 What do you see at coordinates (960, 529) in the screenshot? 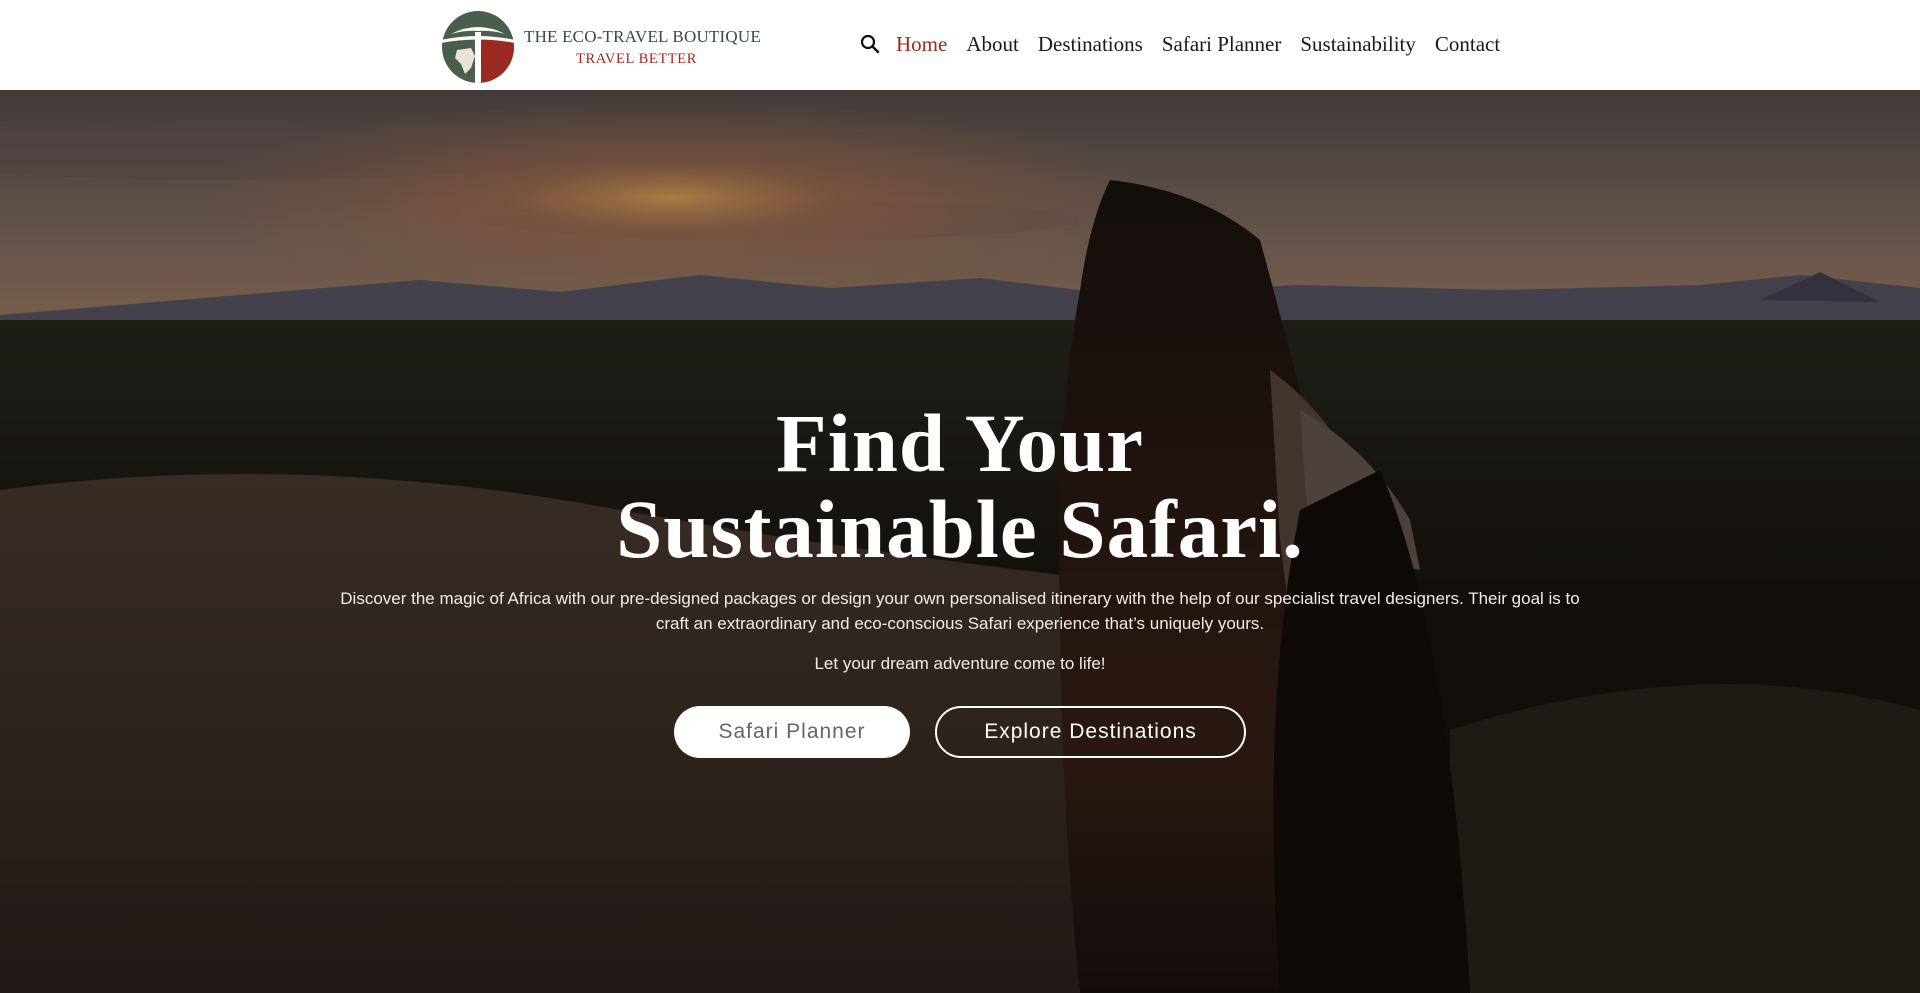
I see `hero-title-line-2: Sustainable Safari.` at bounding box center [960, 529].